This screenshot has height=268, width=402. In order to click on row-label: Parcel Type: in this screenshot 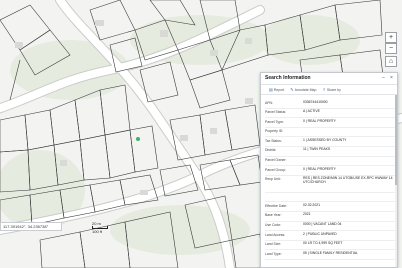, I will do `click(274, 121)`.